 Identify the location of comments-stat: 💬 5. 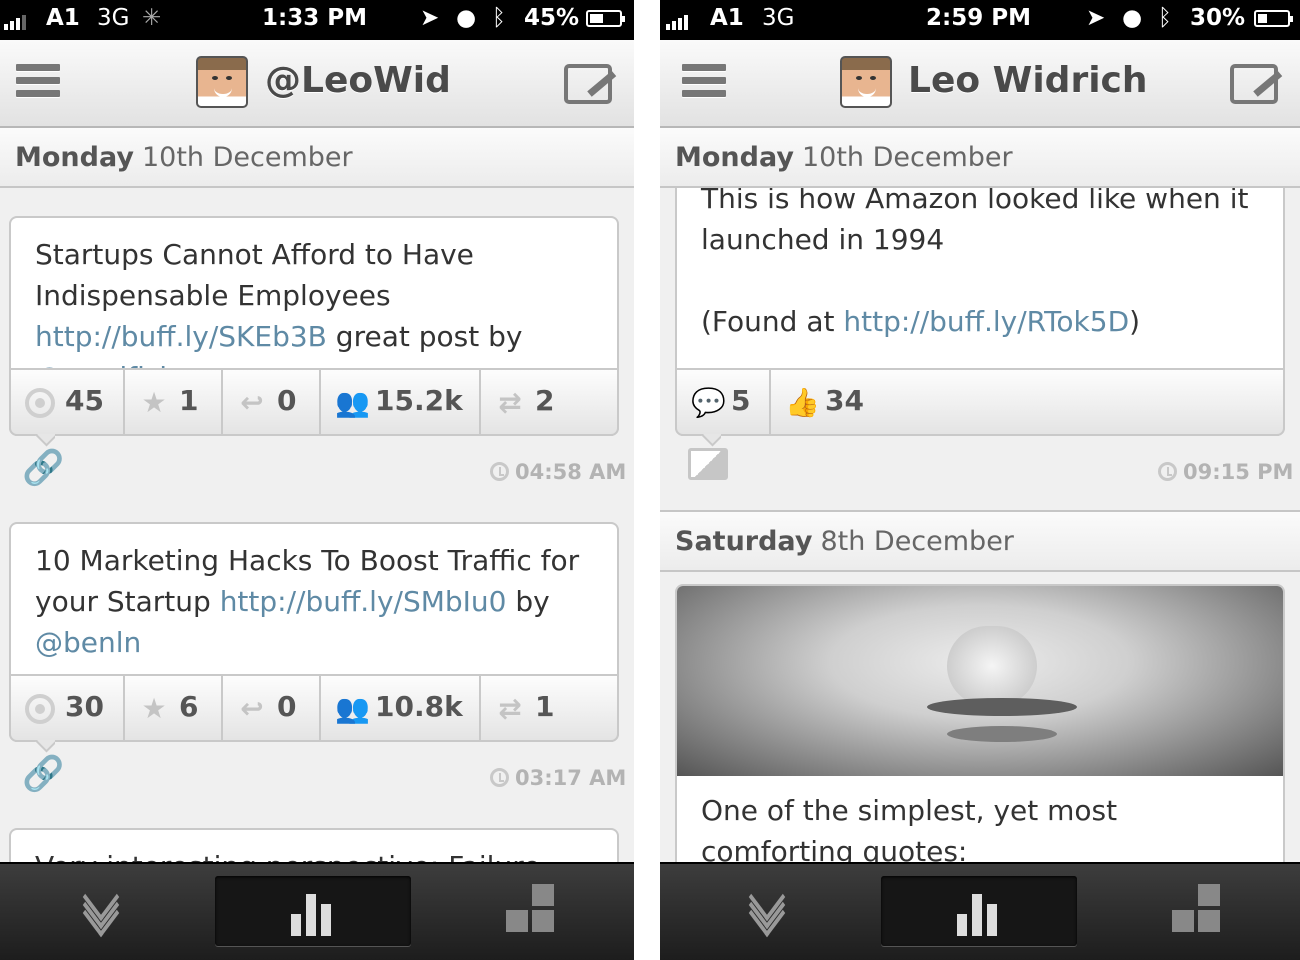
(724, 402).